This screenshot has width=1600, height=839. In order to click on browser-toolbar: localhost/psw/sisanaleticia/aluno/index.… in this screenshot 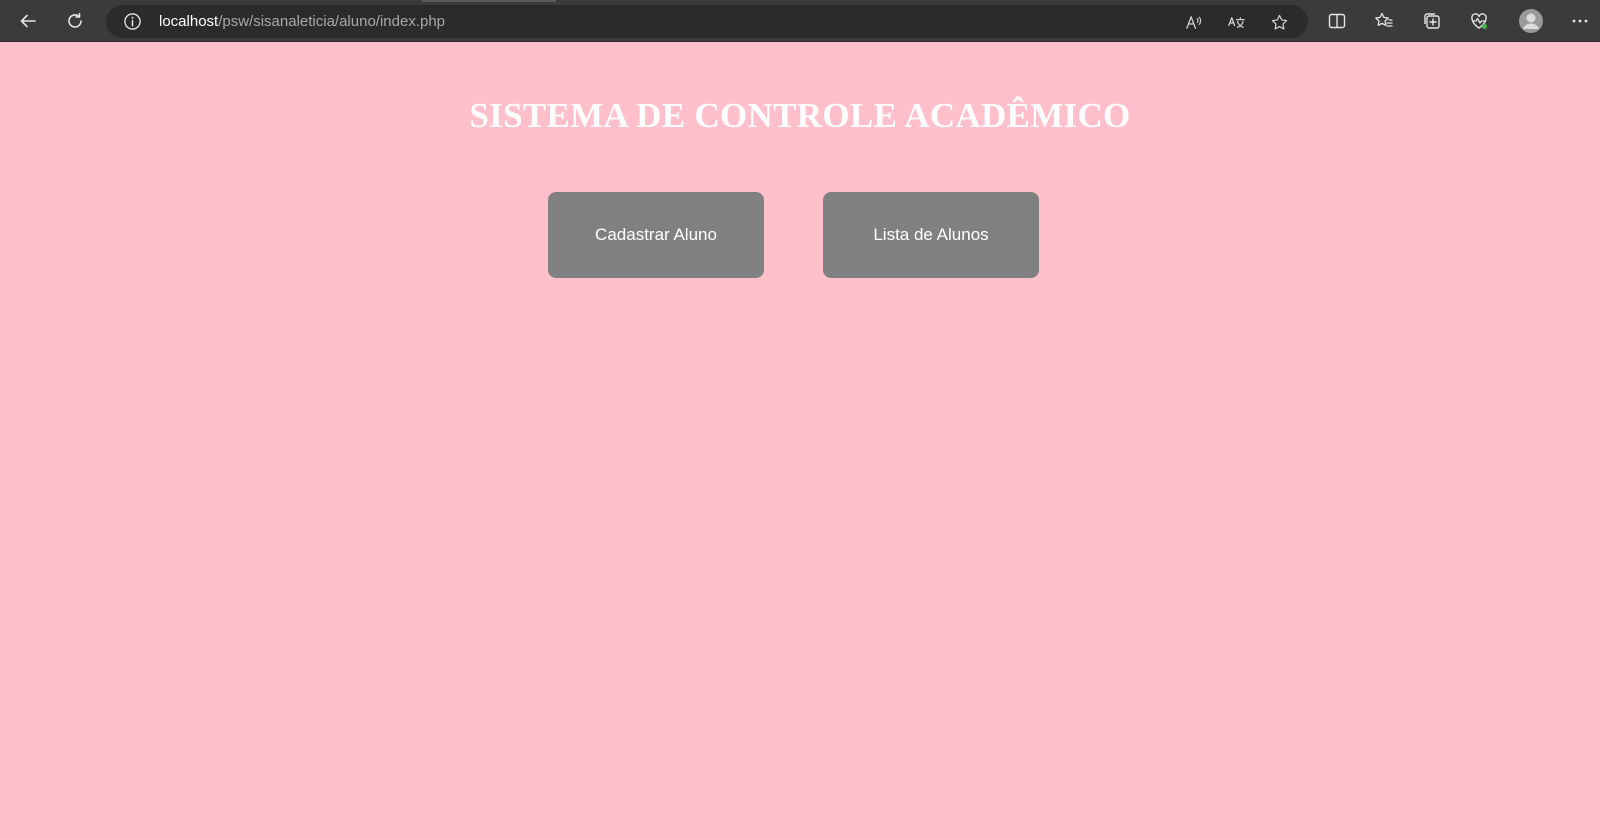, I will do `click(800, 21)`.